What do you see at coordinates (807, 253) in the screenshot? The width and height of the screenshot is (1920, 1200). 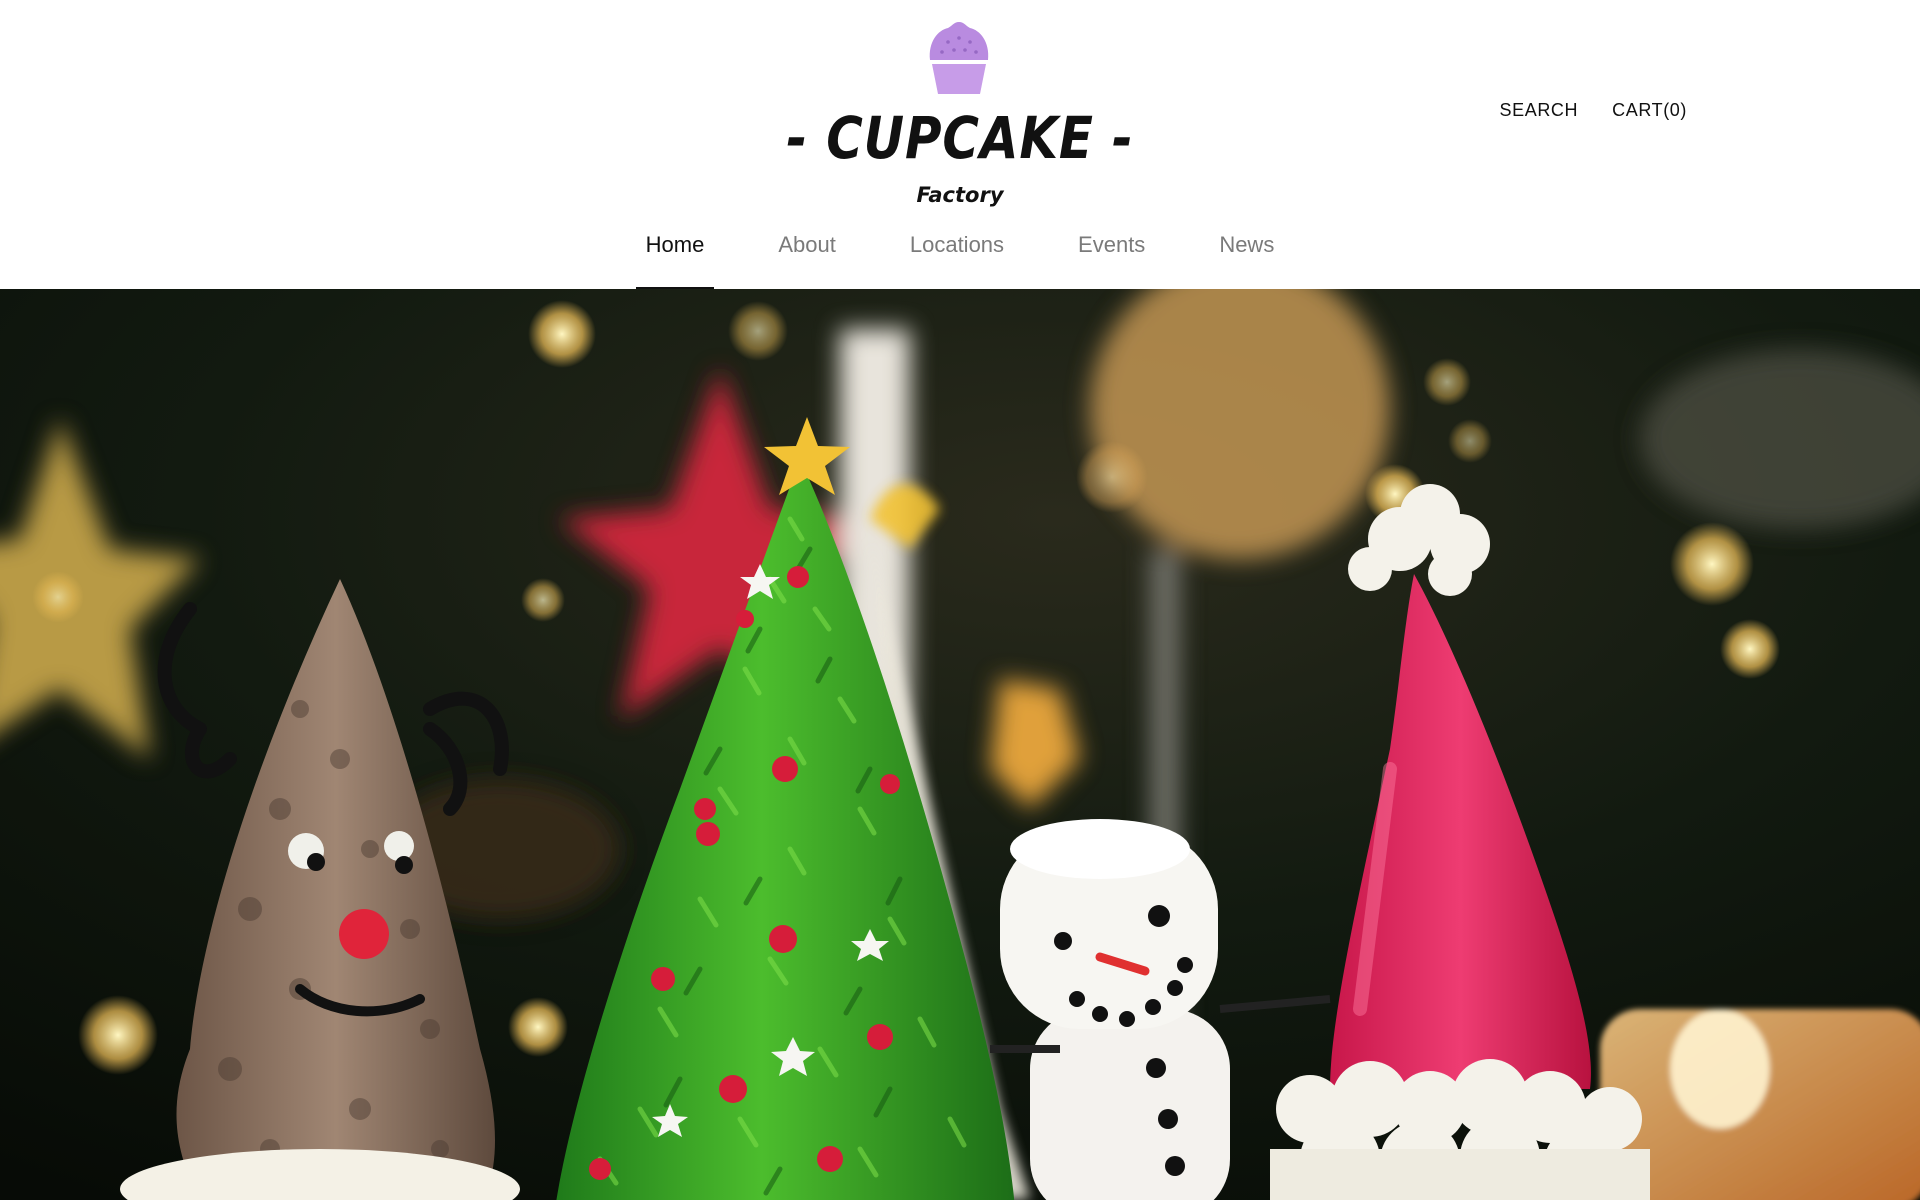 I see `nav-item-about: About` at bounding box center [807, 253].